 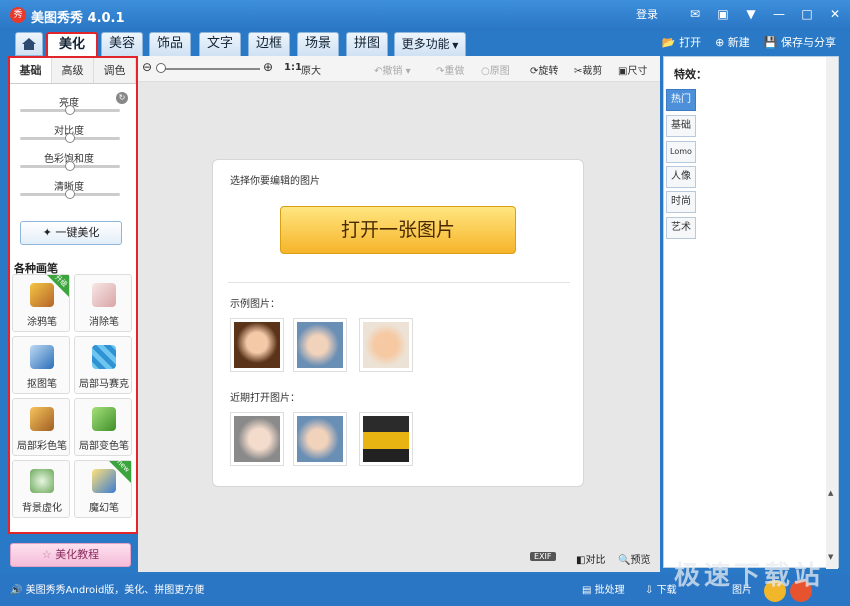 I want to click on minimize-icon: —, so click(x=779, y=14).